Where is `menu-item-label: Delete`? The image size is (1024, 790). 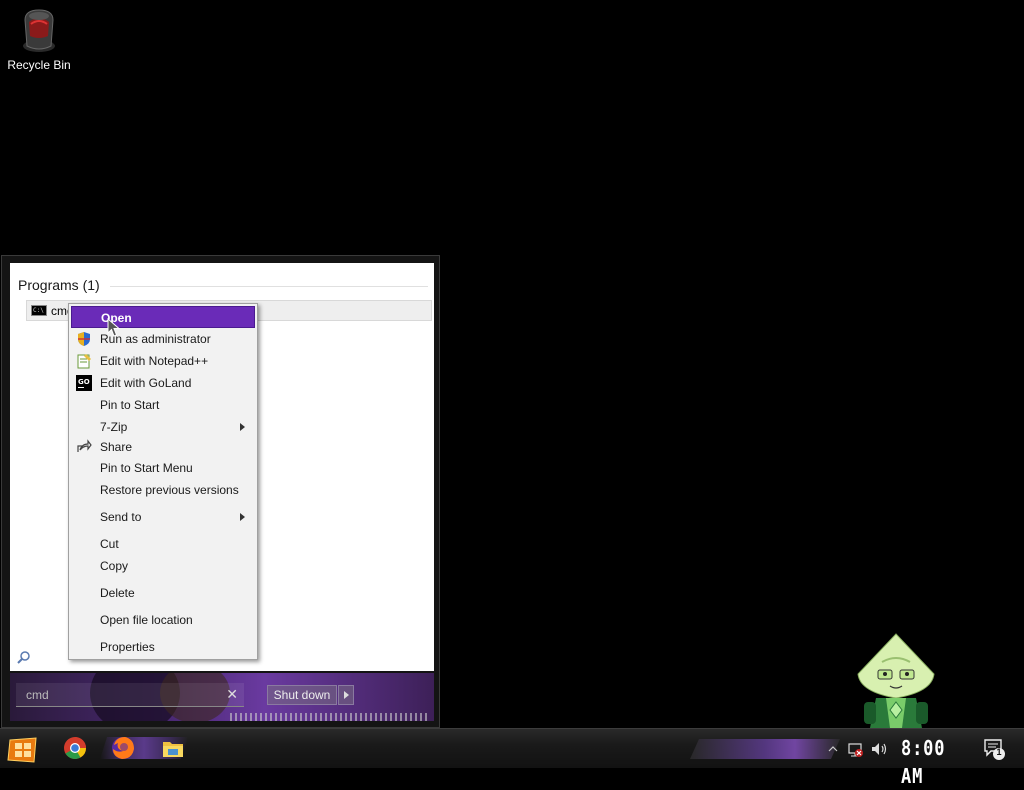
menu-item-label: Delete is located at coordinates (117, 593).